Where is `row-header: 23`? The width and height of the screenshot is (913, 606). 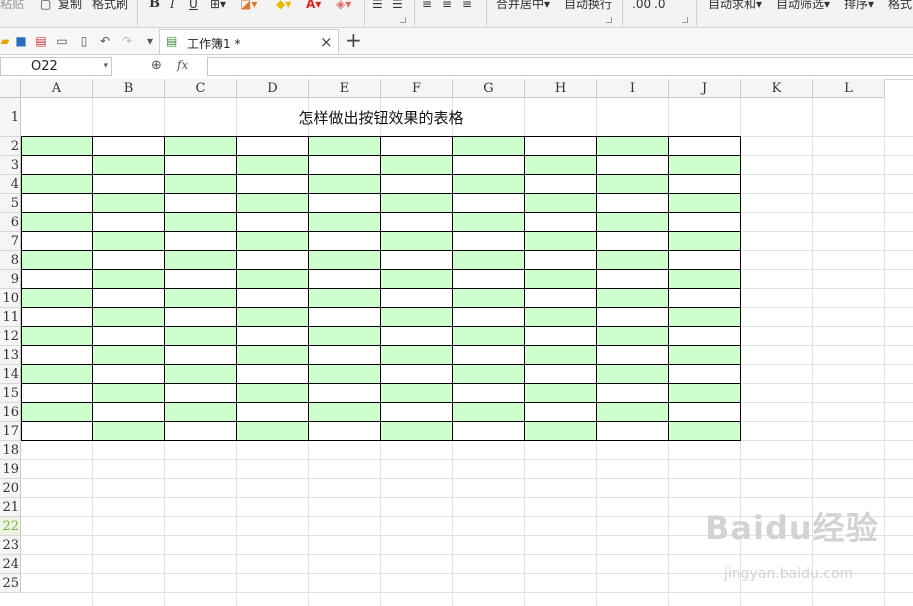 row-header: 23 is located at coordinates (10, 545).